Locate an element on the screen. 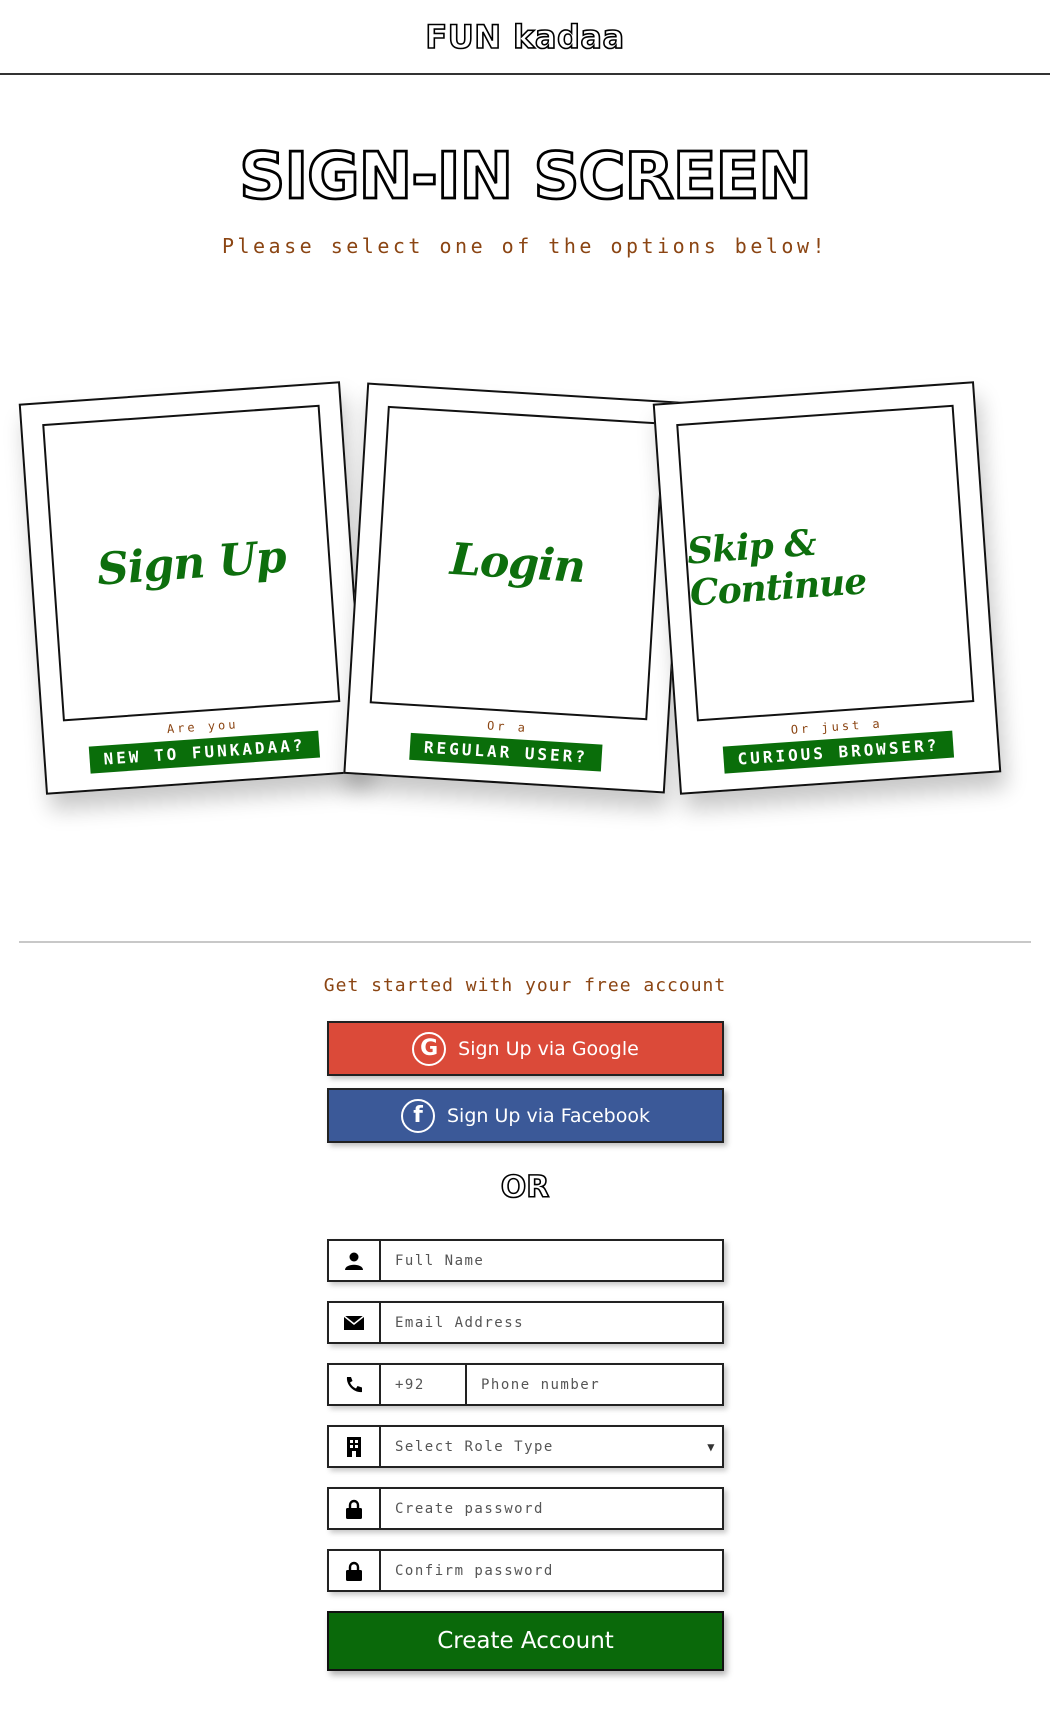 Image resolution: width=1050 pixels, height=1716 pixels. login-card: Login Or a REGULAR USER? is located at coordinates (516, 588).